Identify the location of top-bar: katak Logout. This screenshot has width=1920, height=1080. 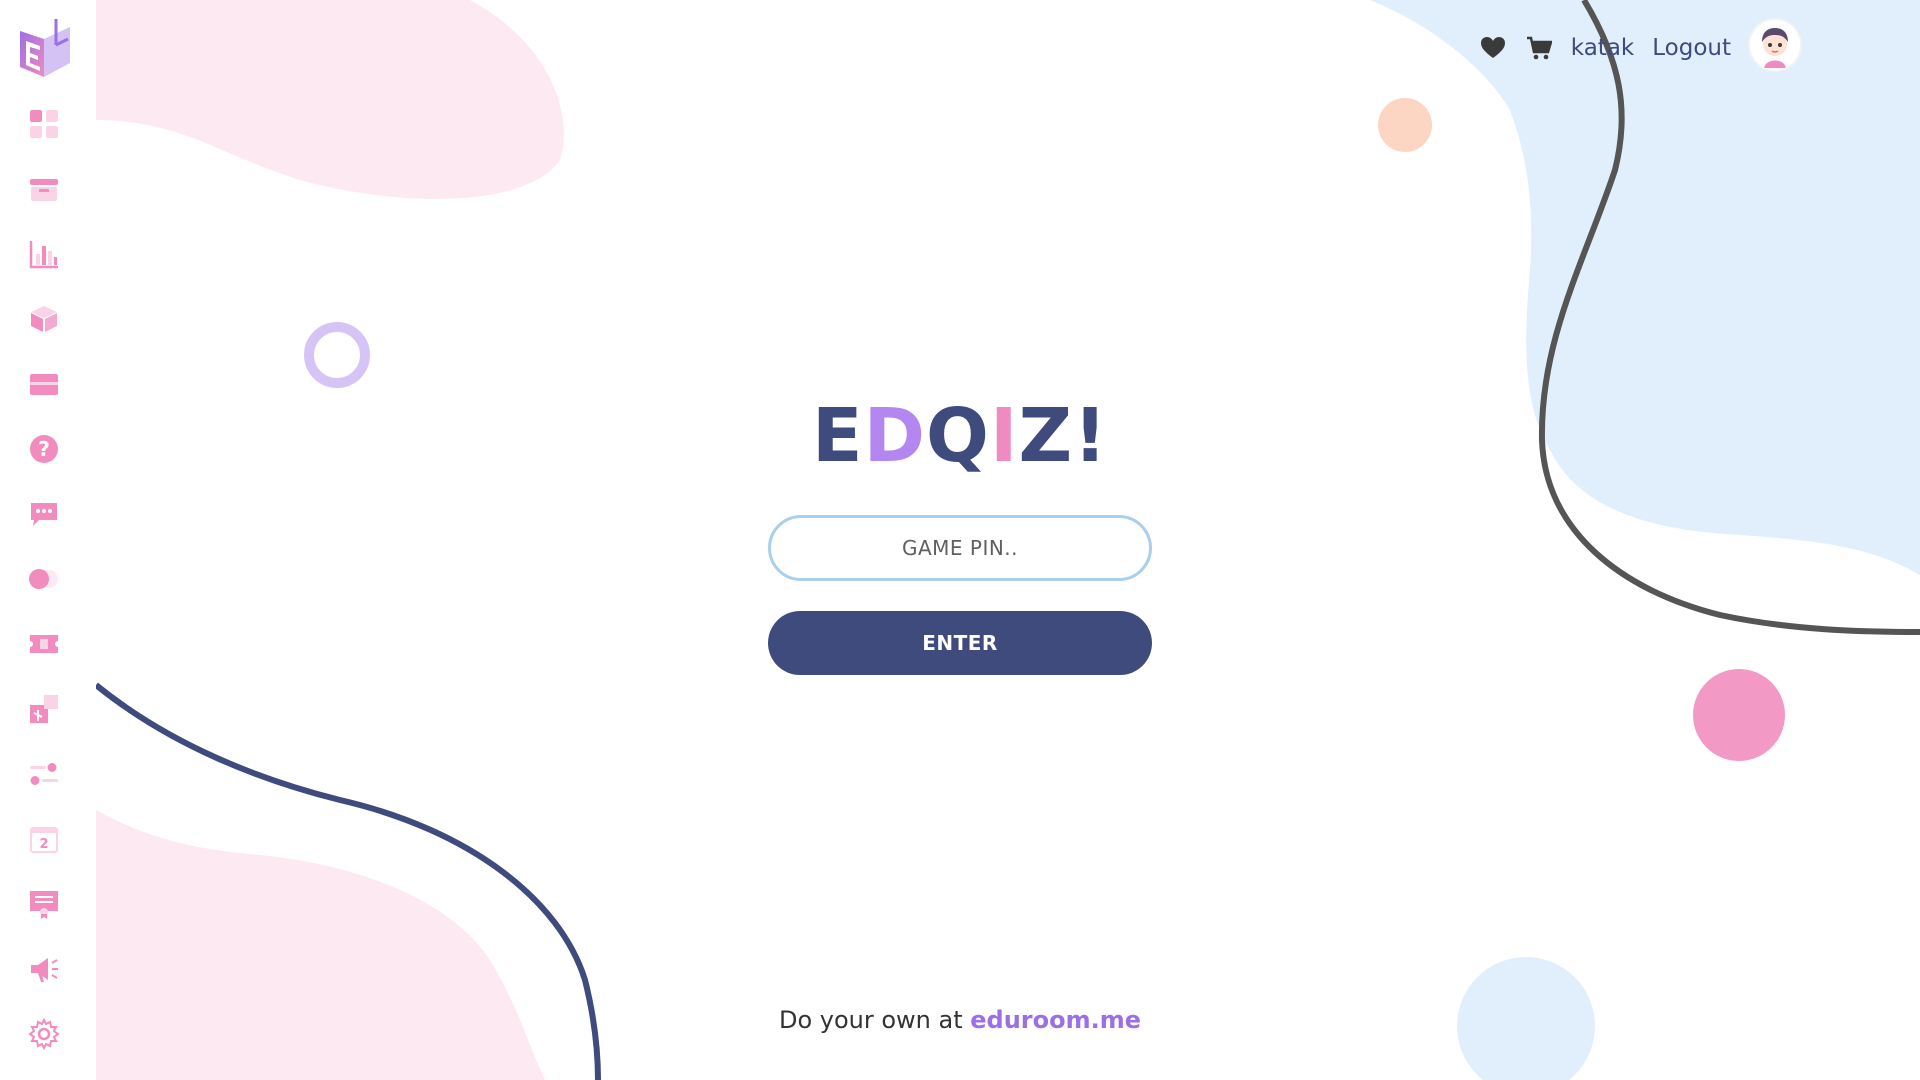
(1605, 48).